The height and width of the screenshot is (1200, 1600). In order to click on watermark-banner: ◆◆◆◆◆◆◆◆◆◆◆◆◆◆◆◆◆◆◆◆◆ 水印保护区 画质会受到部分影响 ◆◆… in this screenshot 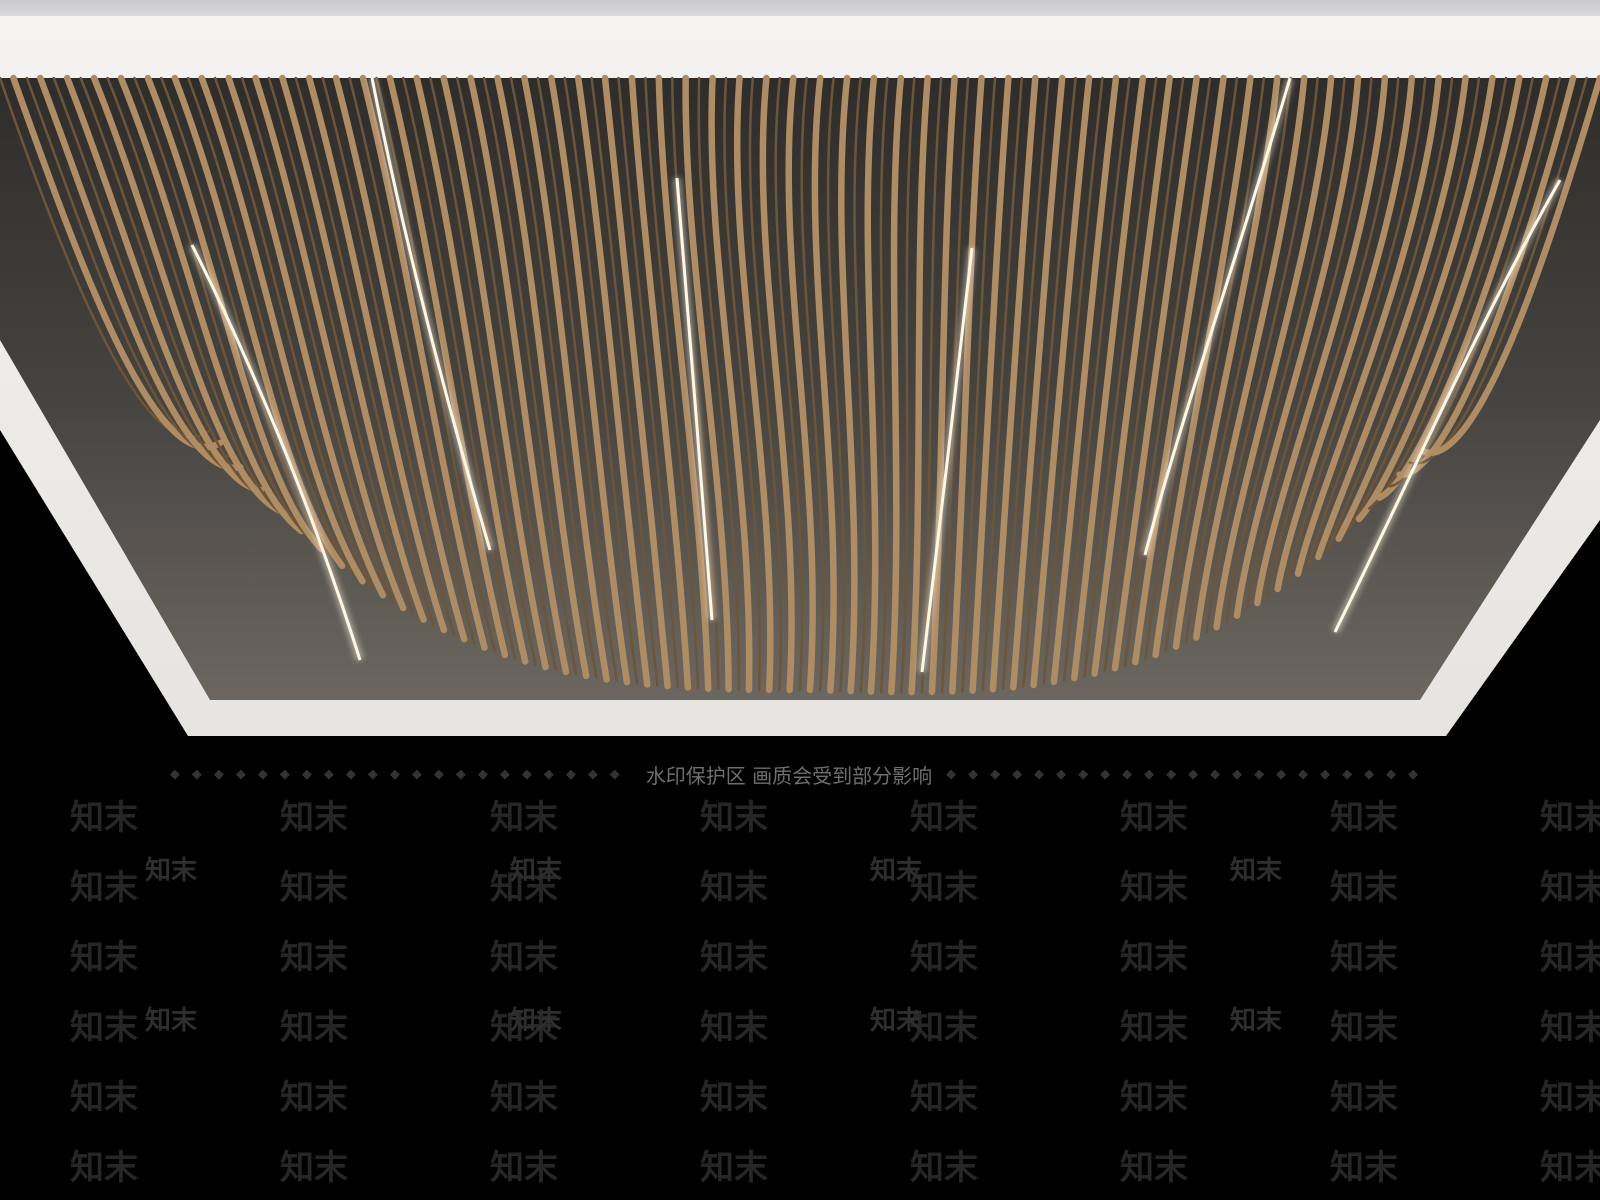, I will do `click(800, 774)`.